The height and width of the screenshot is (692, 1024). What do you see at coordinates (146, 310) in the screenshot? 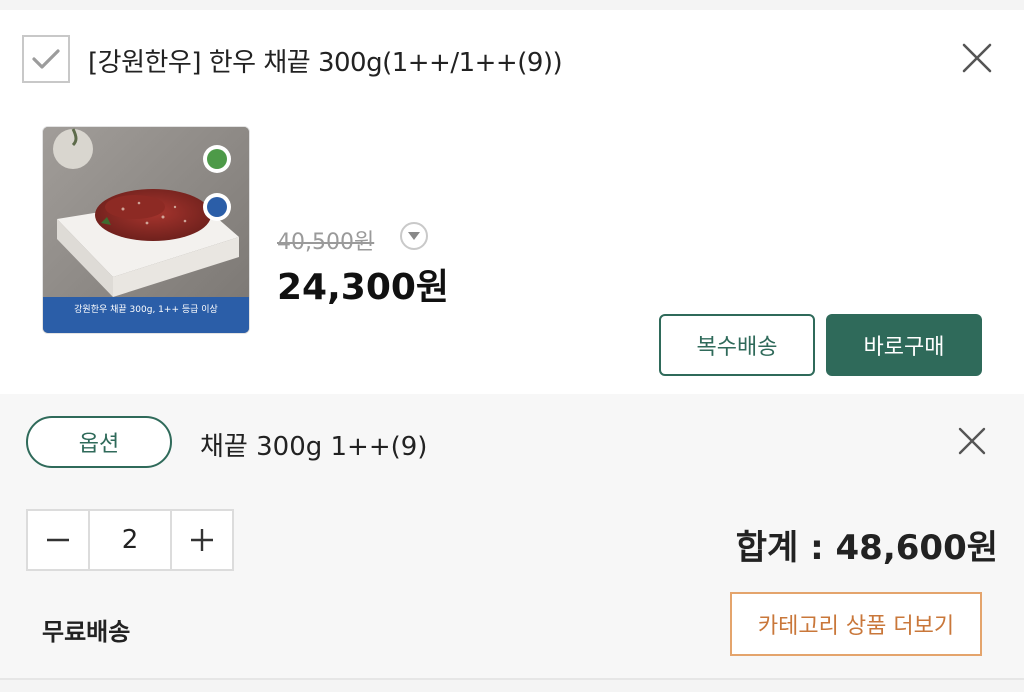
I see `thumbnail-caption: 강원한우 채끝 300g, 1++ 등급 이상` at bounding box center [146, 310].